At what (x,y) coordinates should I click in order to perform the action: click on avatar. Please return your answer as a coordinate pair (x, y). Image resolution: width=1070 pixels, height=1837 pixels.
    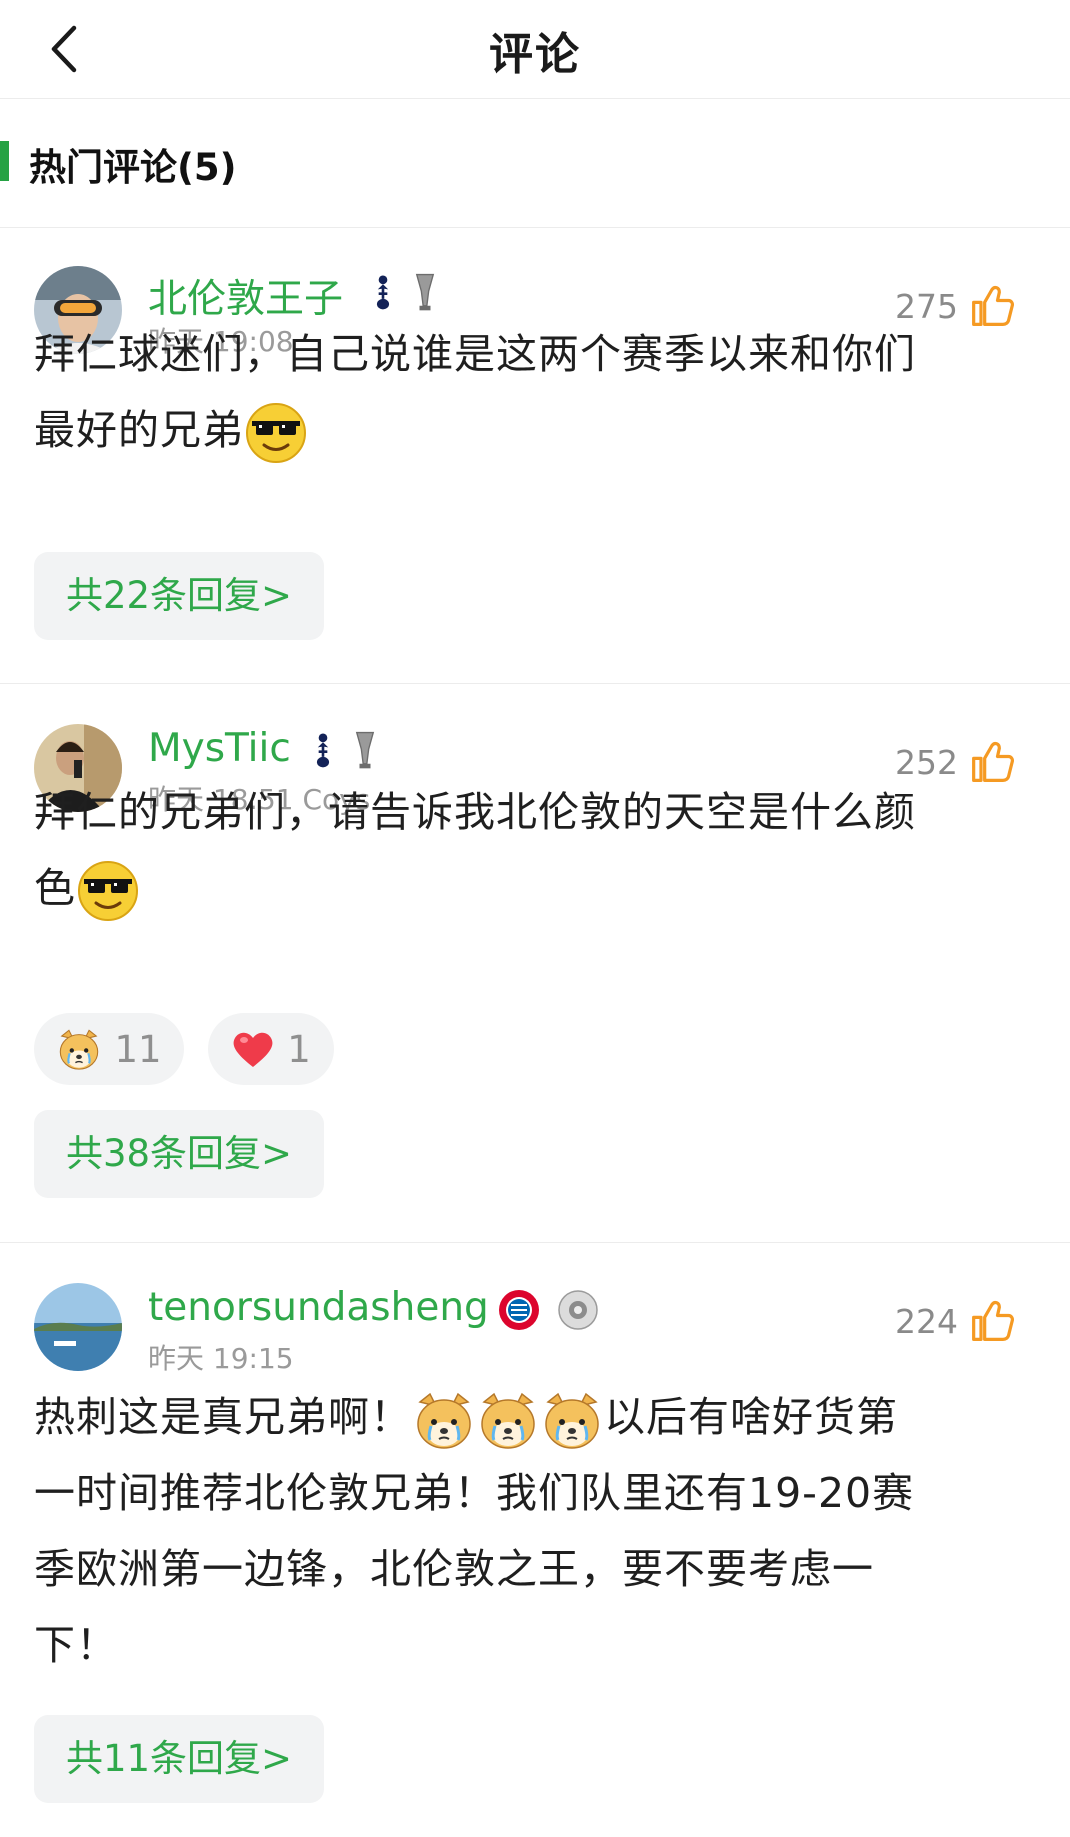
    Looking at the image, I should click on (78, 1327).